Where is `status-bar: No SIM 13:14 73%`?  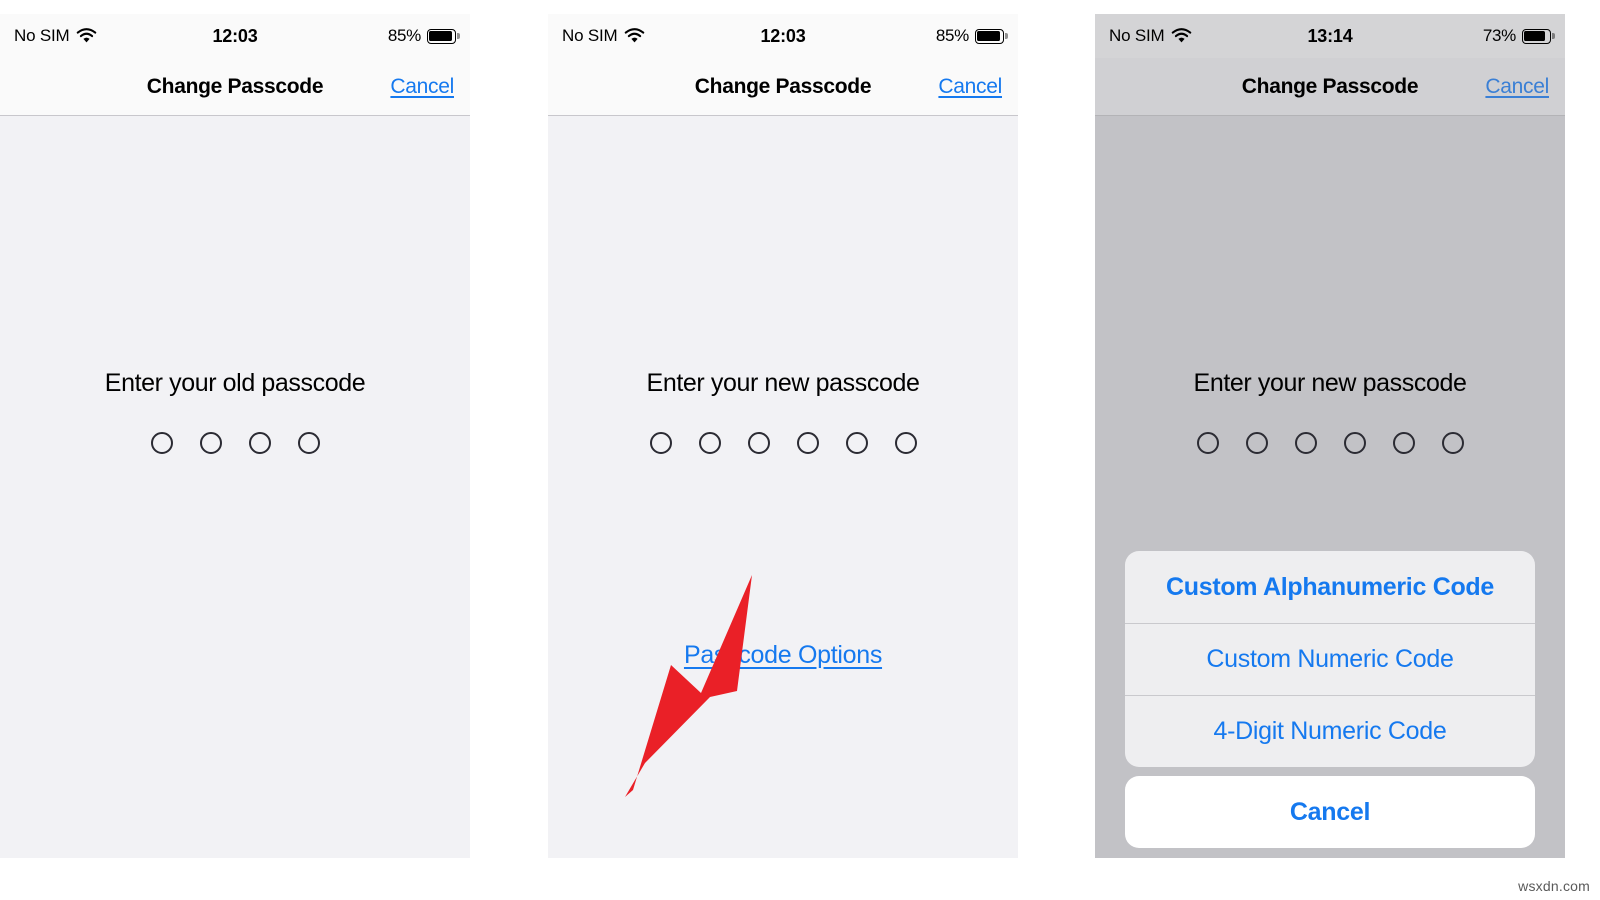 status-bar: No SIM 13:14 73% is located at coordinates (1330, 36).